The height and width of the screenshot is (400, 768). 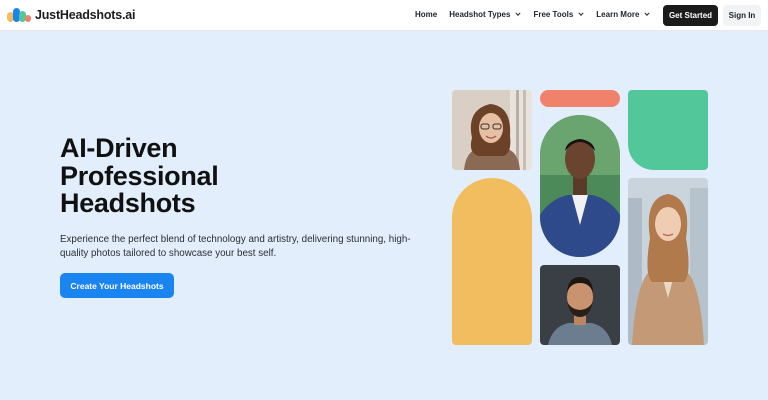 What do you see at coordinates (128, 203) in the screenshot?
I see `hero-title-line: Headshots` at bounding box center [128, 203].